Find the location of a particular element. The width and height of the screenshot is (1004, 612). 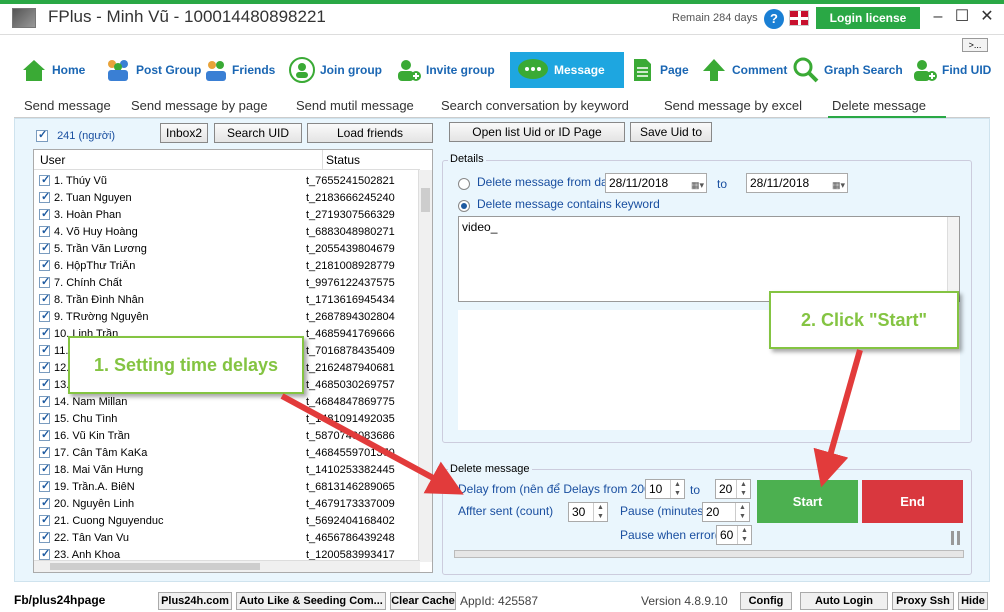

table-row: 5. Trần Văn Lương t_2055439804679 is located at coordinates (226, 248).